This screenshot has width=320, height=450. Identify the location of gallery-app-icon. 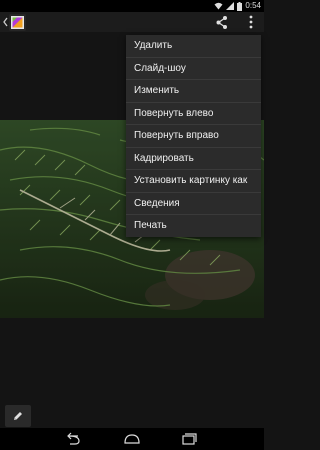
(17, 22).